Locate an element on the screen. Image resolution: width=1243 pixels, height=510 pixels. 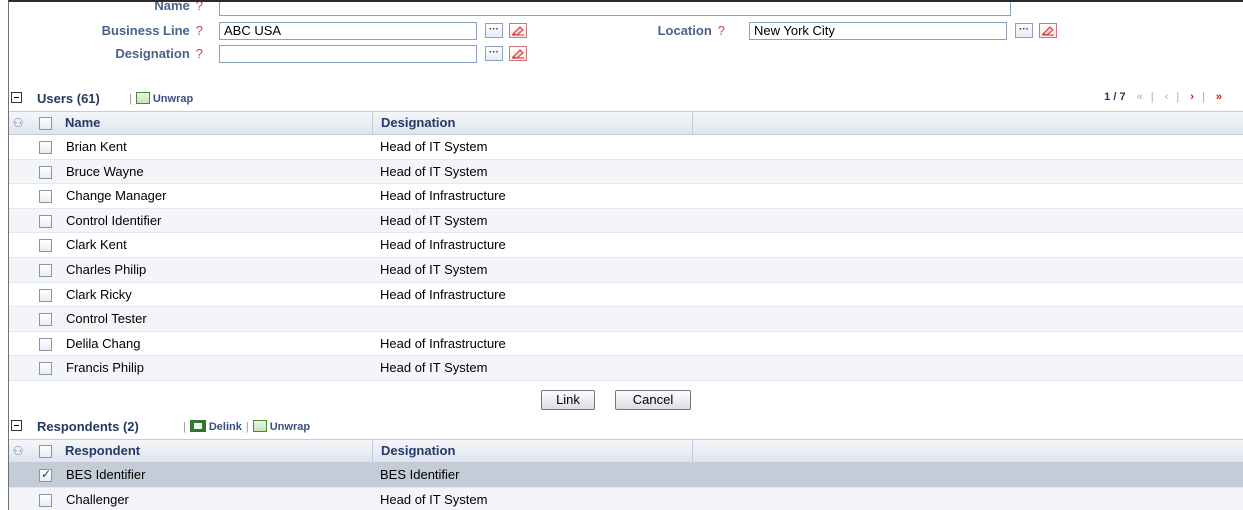
prev-page-icon: ‹ is located at coordinates (1166, 97).